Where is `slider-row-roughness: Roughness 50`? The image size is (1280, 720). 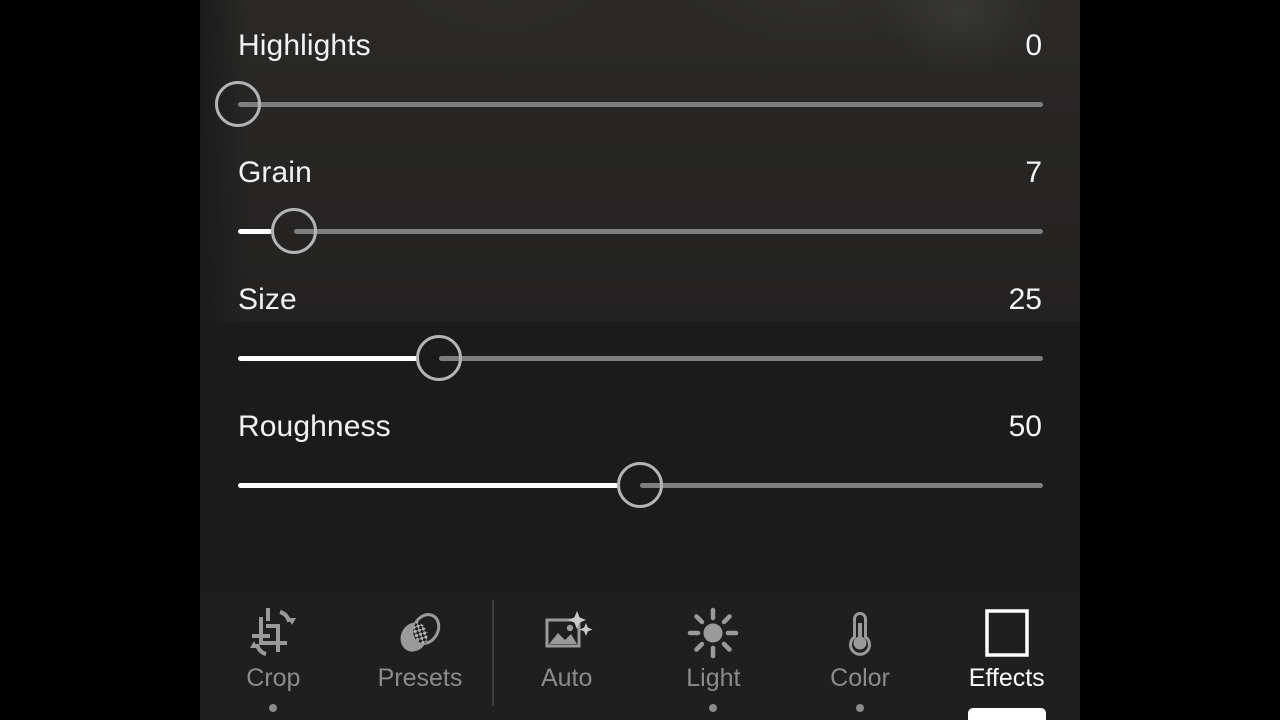
slider-row-roughness: Roughness 50 is located at coordinates (640, 468).